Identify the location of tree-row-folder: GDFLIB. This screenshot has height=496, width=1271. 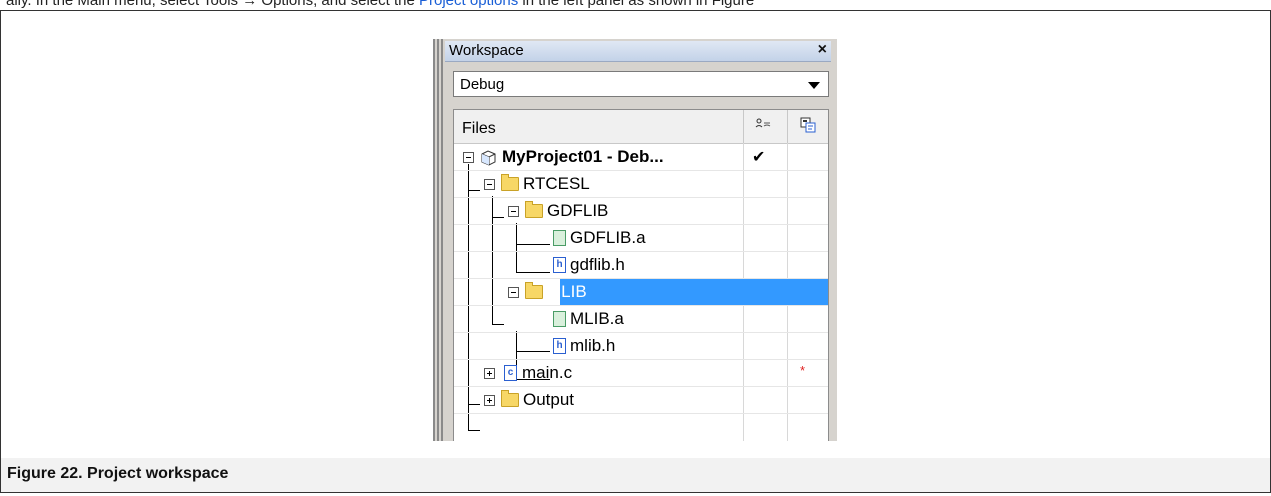
(641, 211).